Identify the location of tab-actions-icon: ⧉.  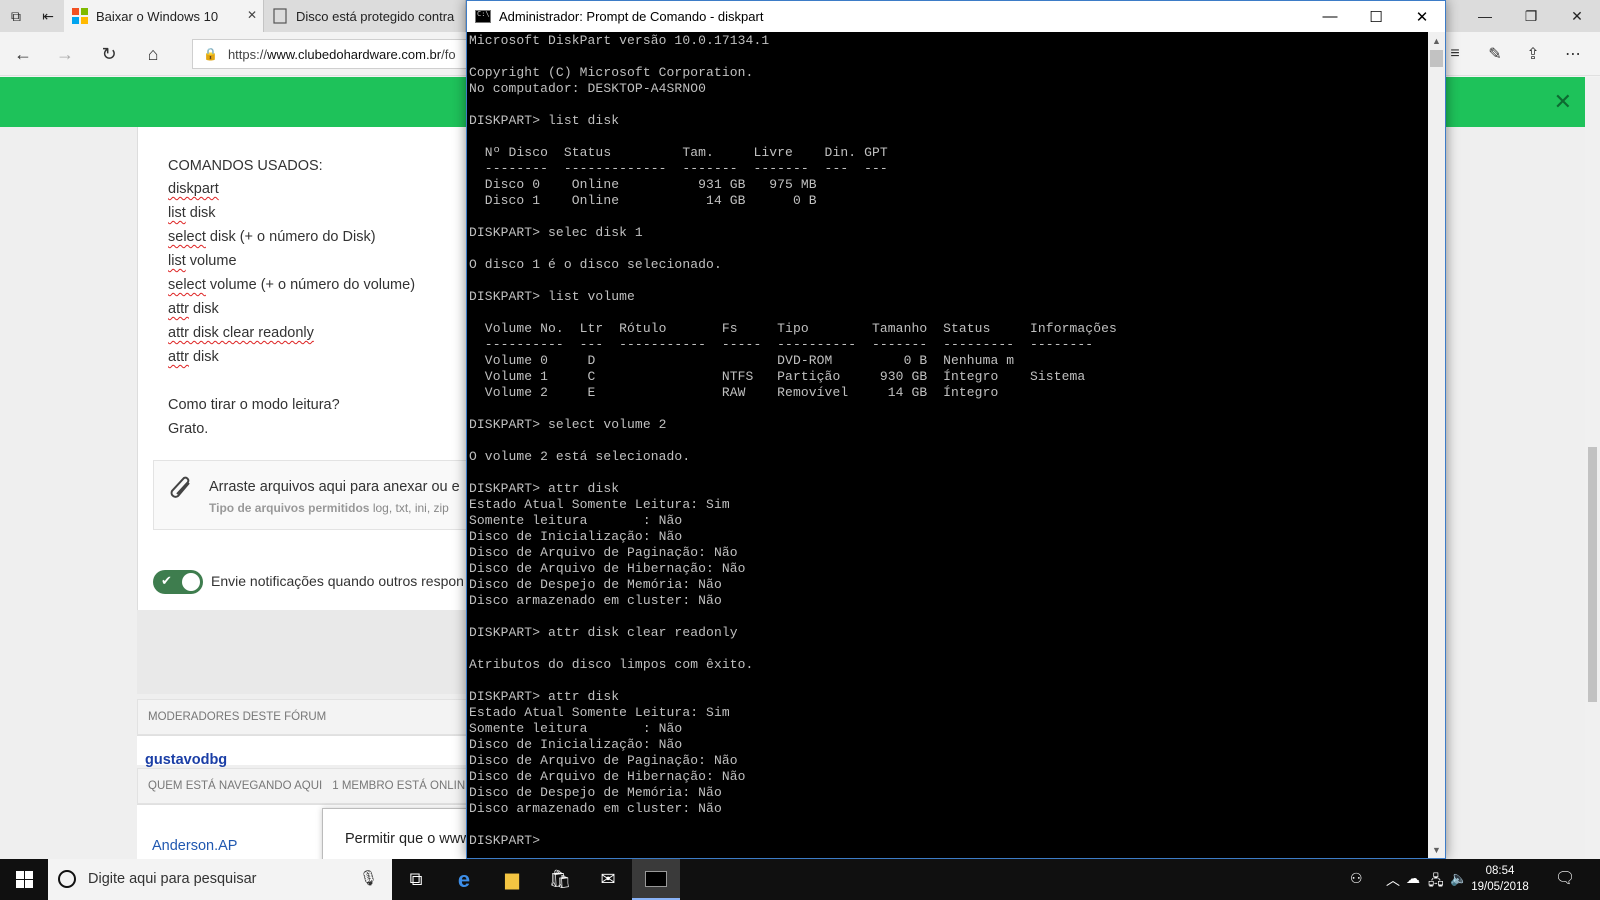
(16, 16).